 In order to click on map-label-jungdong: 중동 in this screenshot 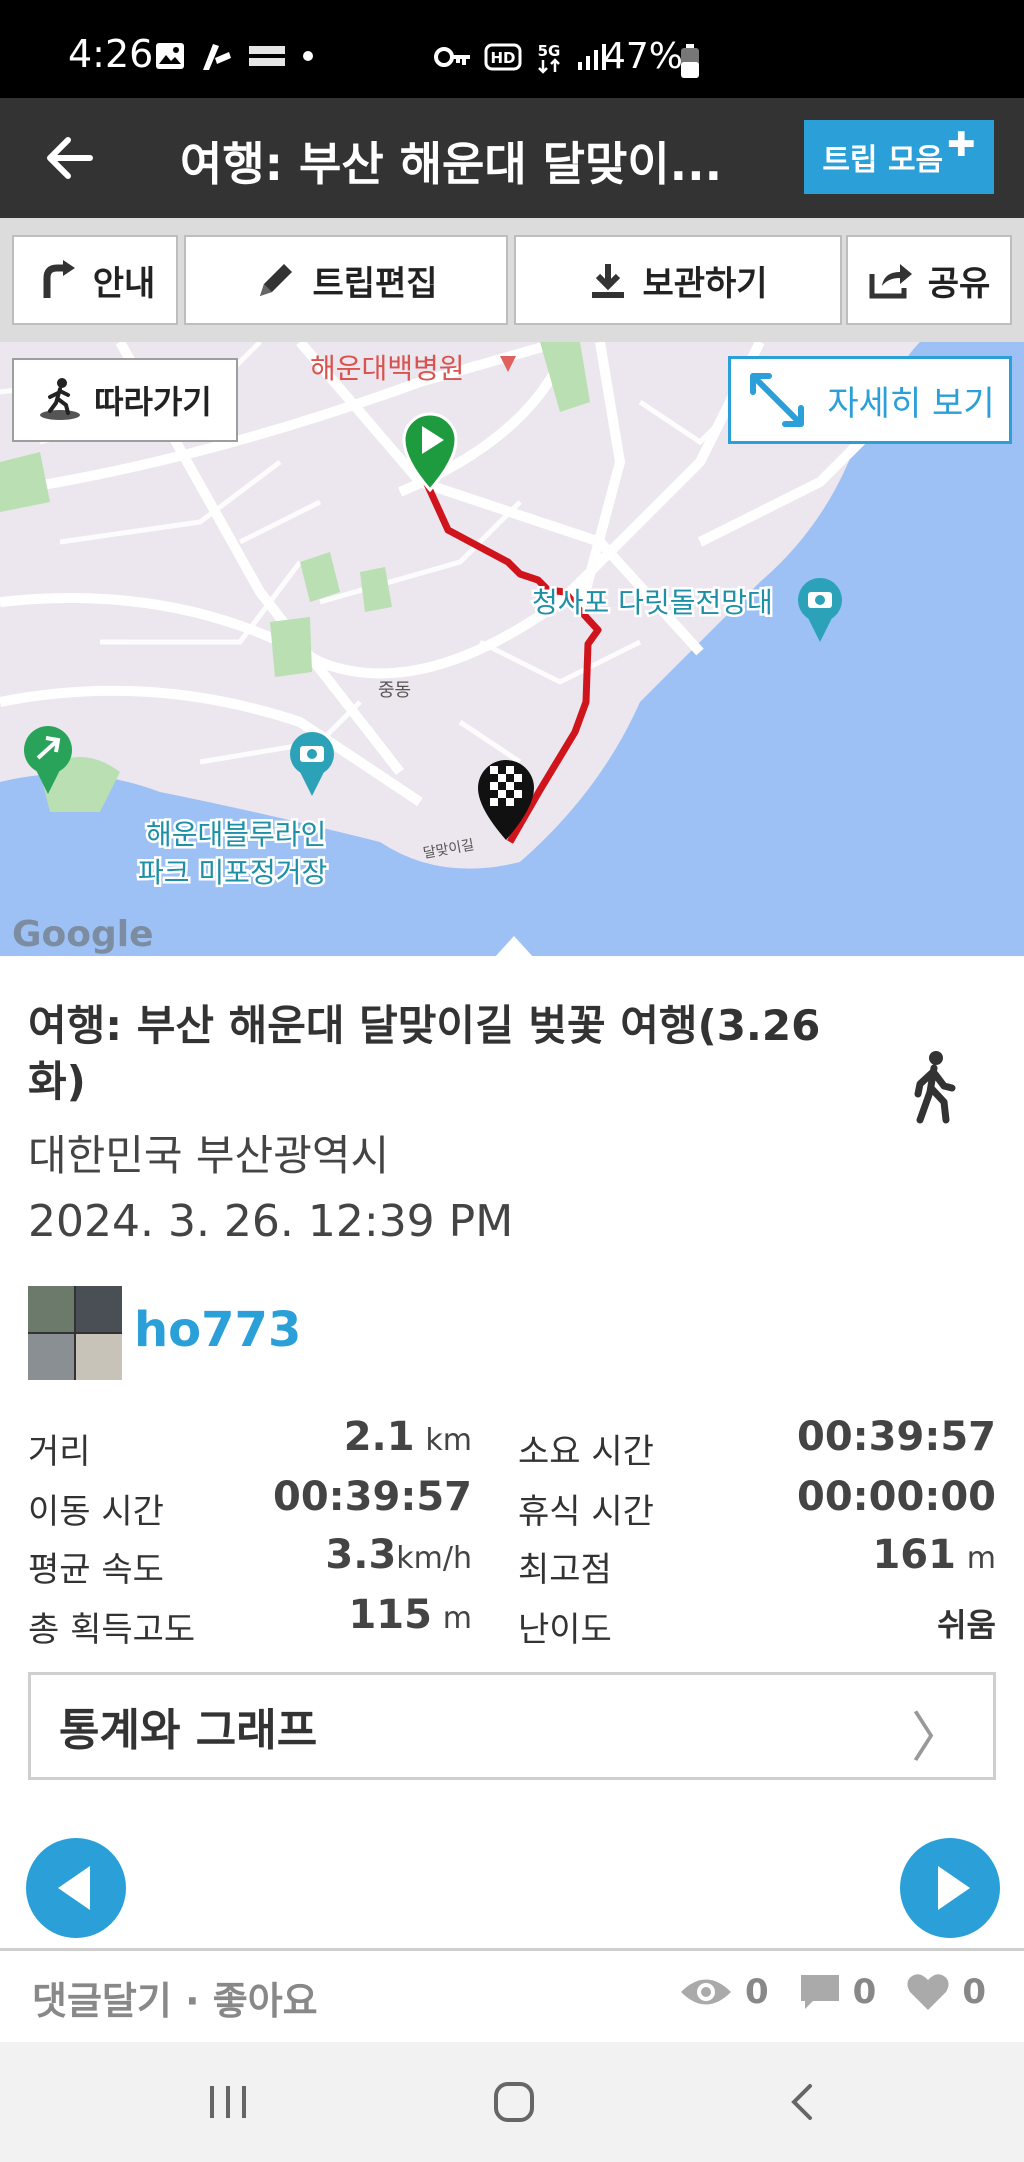, I will do `click(394, 690)`.